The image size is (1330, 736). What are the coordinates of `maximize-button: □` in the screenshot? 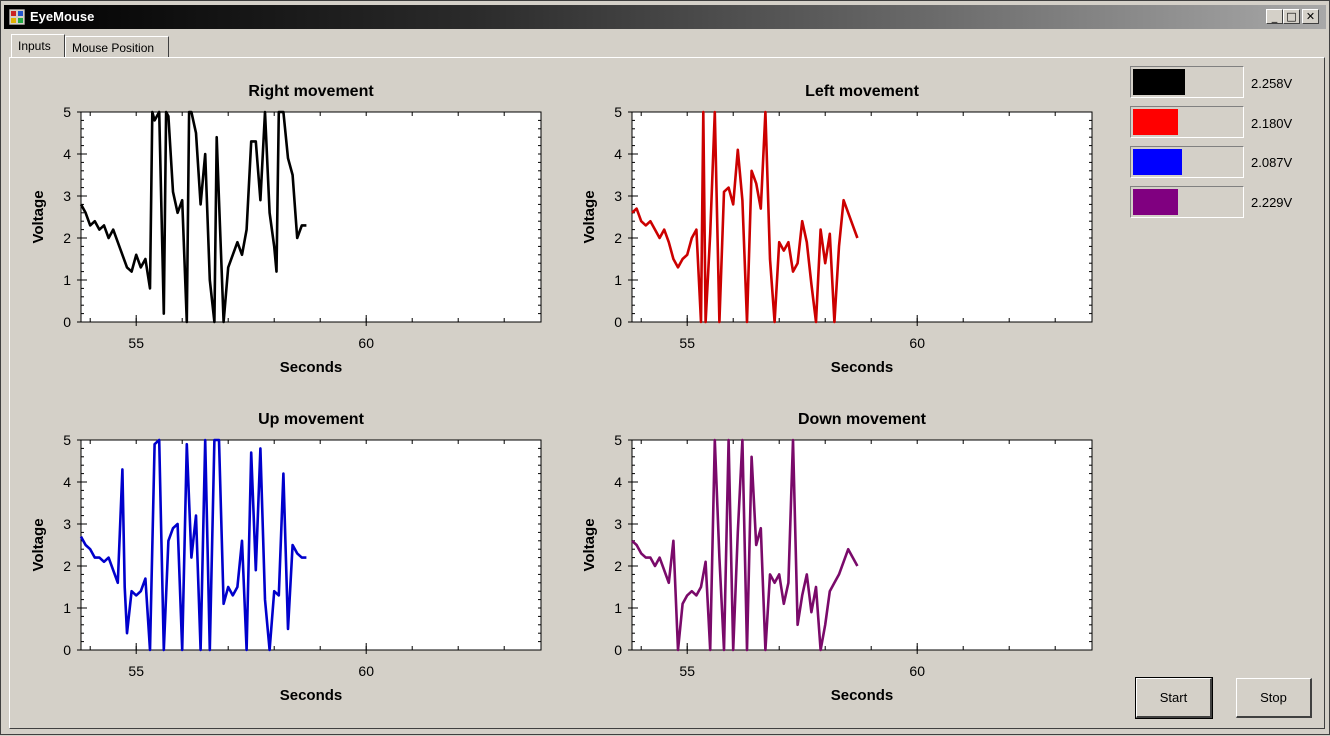 It's located at (1291, 16).